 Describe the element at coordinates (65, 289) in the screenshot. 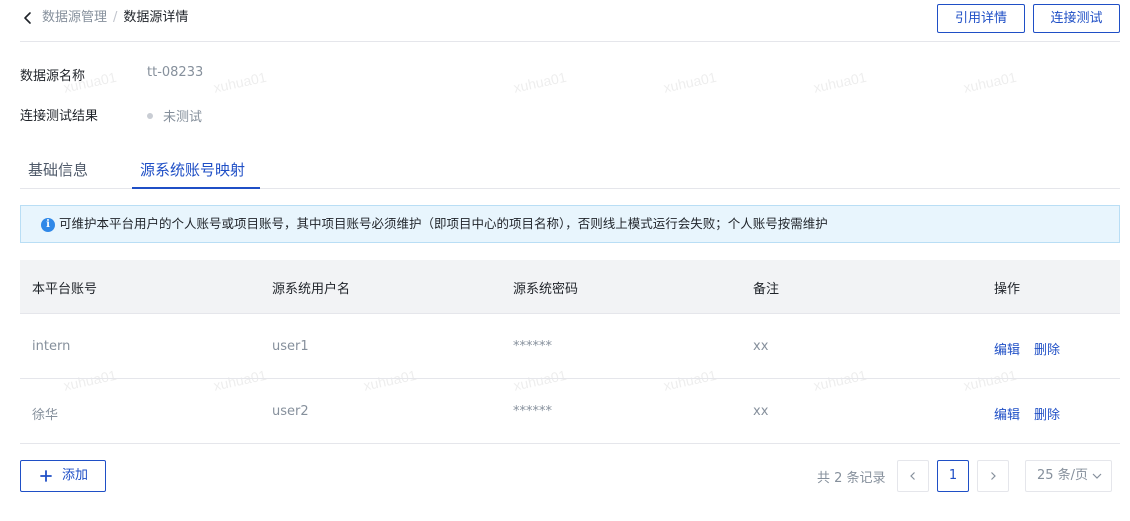

I see `column-header-platform-account: 本平台账号` at that location.